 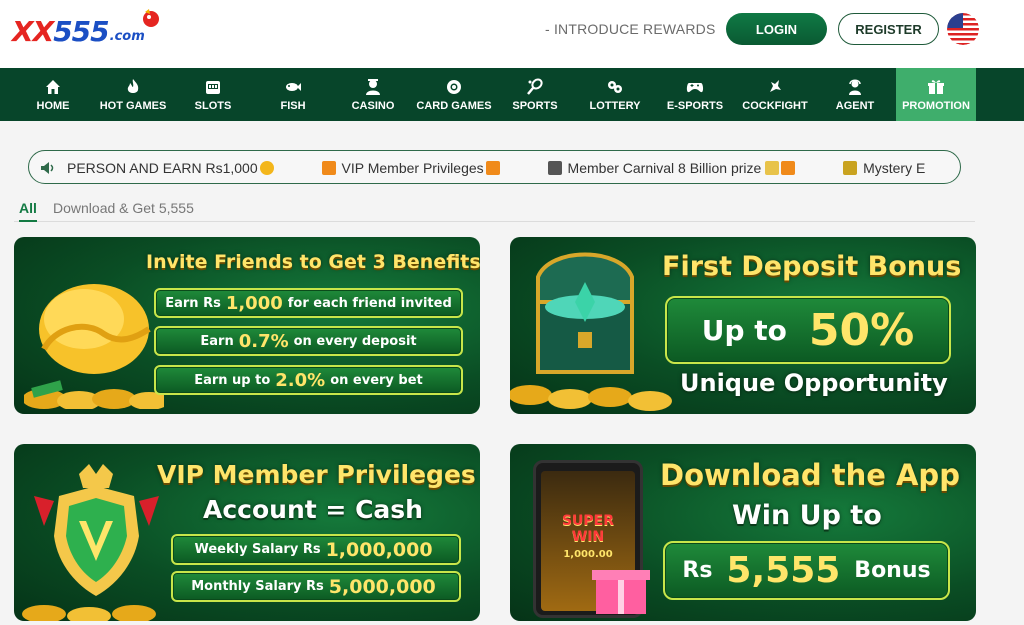 What do you see at coordinates (850, 168) in the screenshot?
I see `party-popper-icon` at bounding box center [850, 168].